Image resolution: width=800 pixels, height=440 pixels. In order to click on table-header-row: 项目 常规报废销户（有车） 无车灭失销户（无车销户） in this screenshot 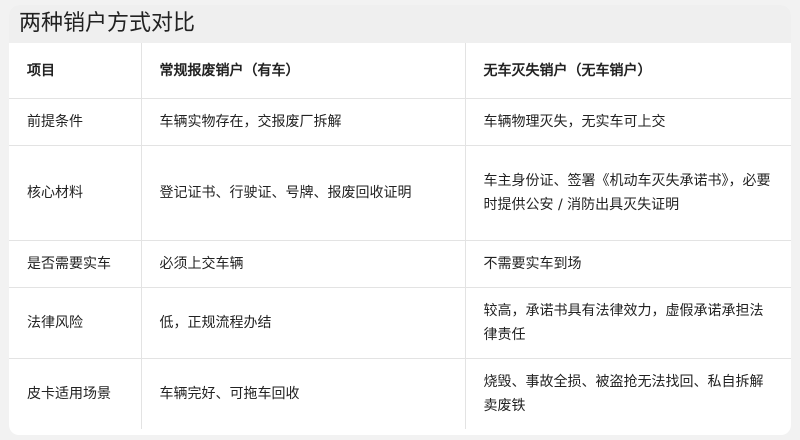, I will do `click(400, 71)`.